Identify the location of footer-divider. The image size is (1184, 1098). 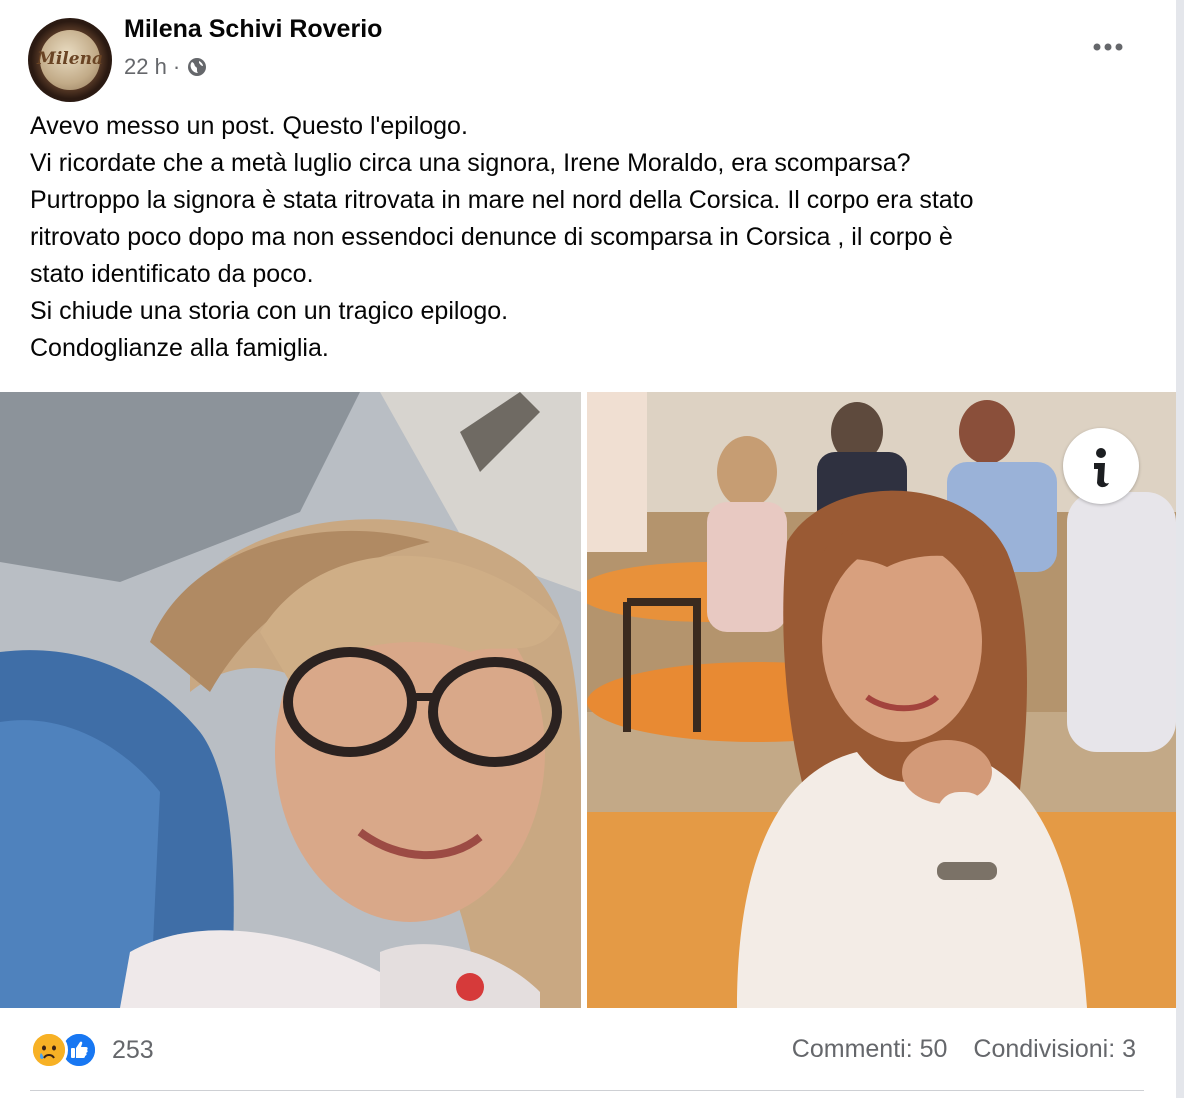
(587, 1090).